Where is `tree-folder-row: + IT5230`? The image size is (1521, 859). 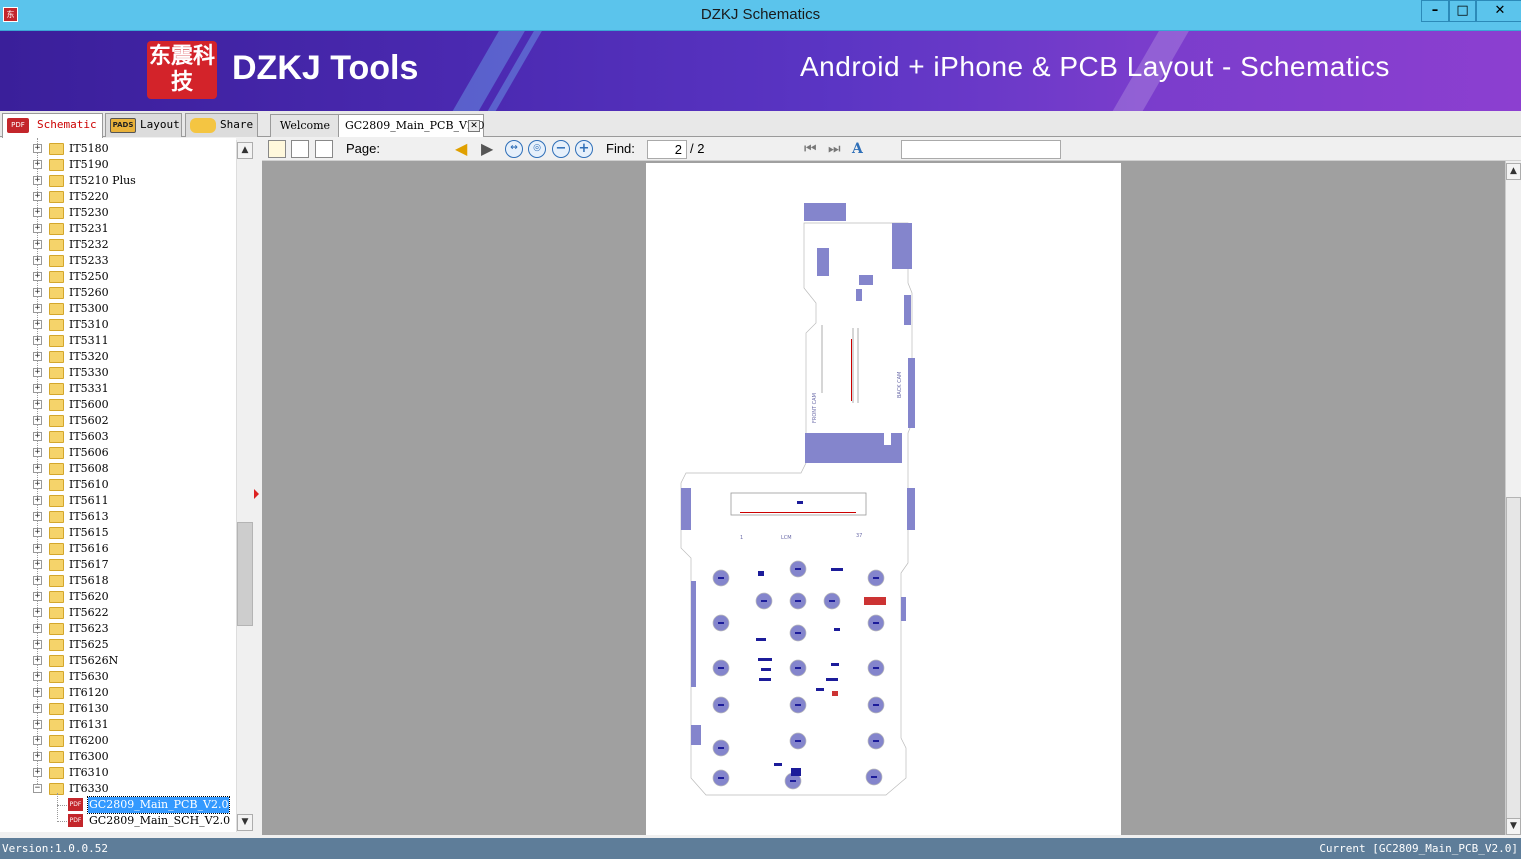 tree-folder-row: + IT5230 is located at coordinates (118, 213).